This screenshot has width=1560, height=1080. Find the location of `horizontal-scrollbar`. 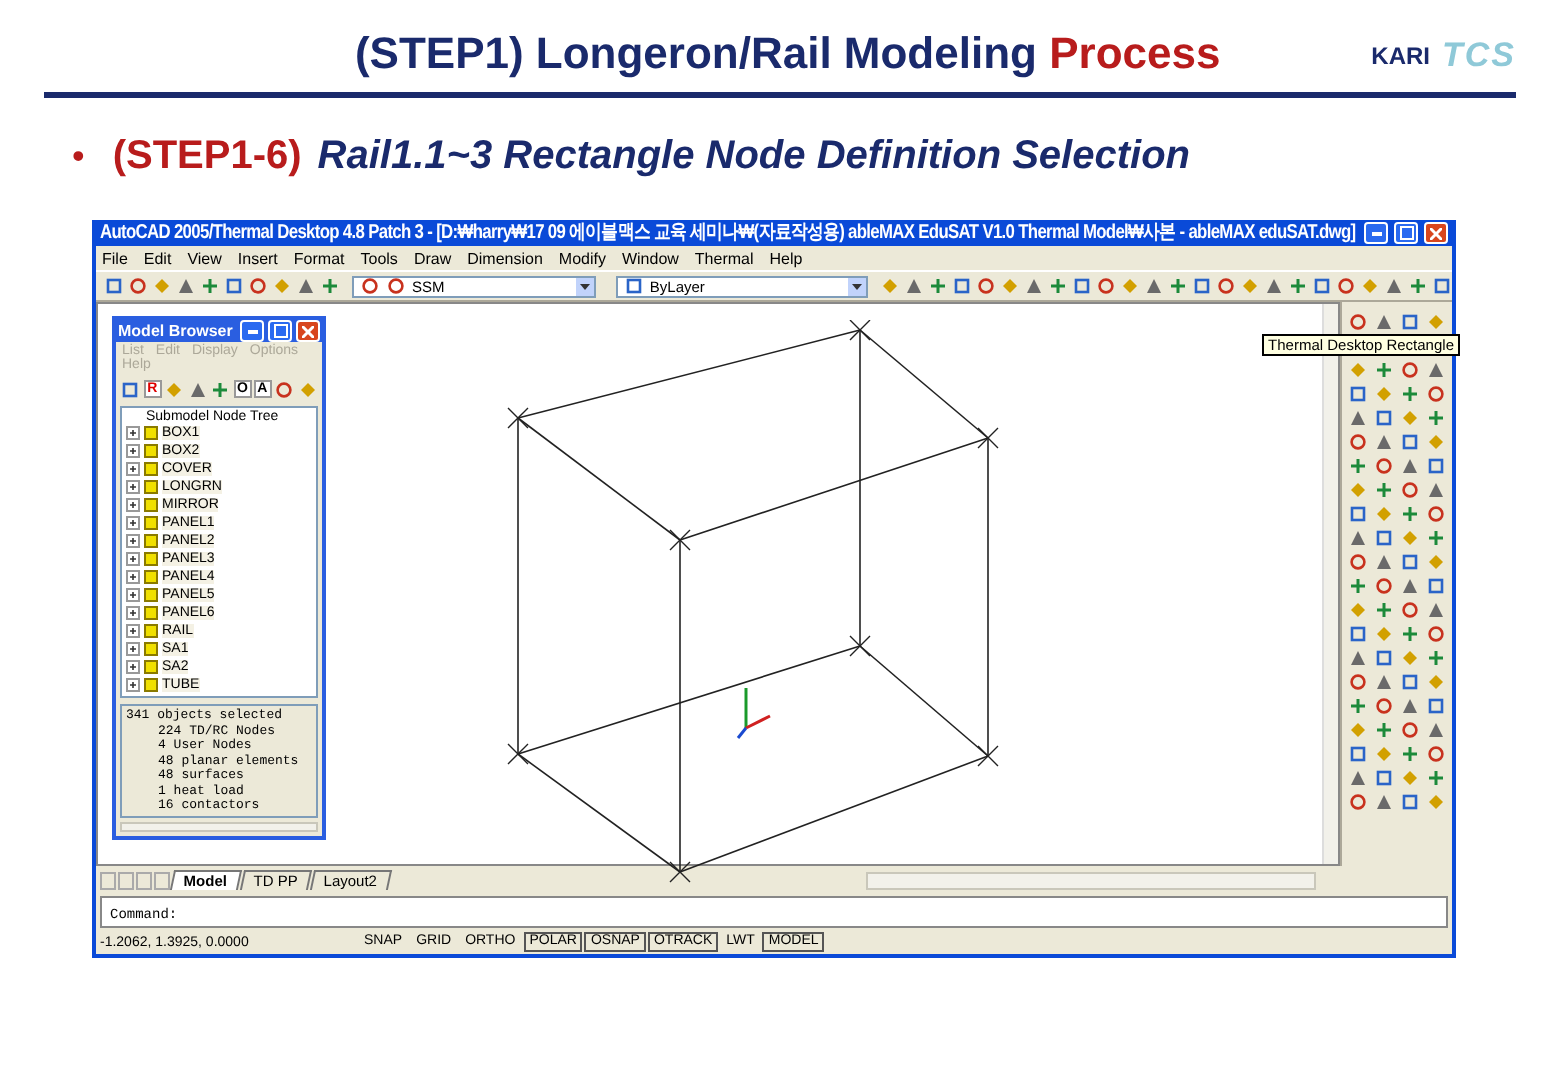

horizontal-scrollbar is located at coordinates (1091, 881).